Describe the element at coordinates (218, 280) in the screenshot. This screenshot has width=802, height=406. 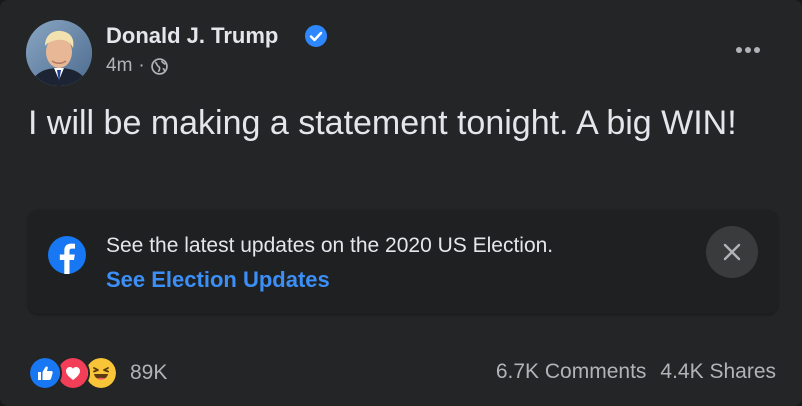
I see `see-election-updates-link: See Election Updates` at that location.